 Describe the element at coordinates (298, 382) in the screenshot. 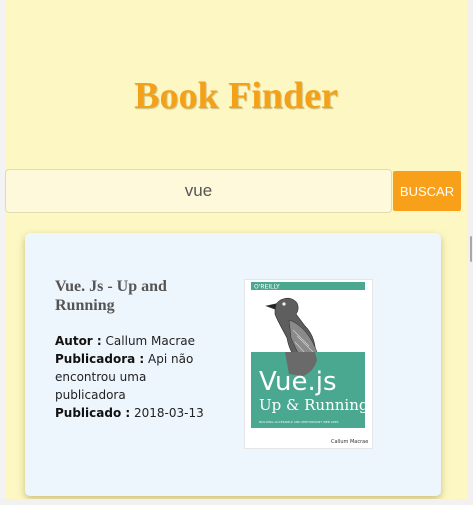

I see `cover-title: Vue.js` at that location.